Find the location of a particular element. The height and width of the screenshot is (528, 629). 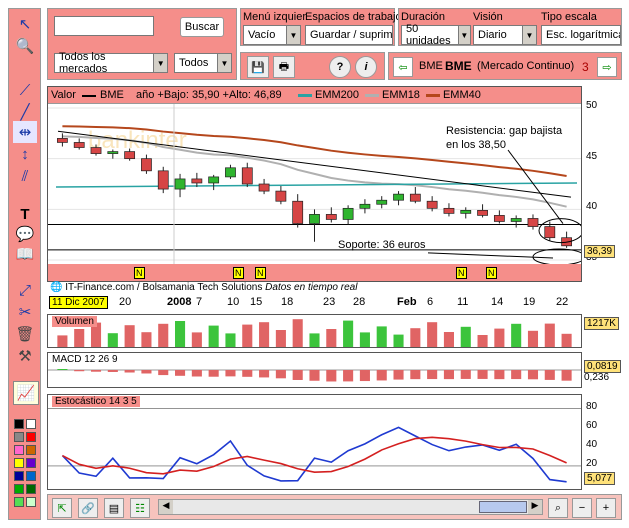

zoom-in-button: + is located at coordinates (606, 508).